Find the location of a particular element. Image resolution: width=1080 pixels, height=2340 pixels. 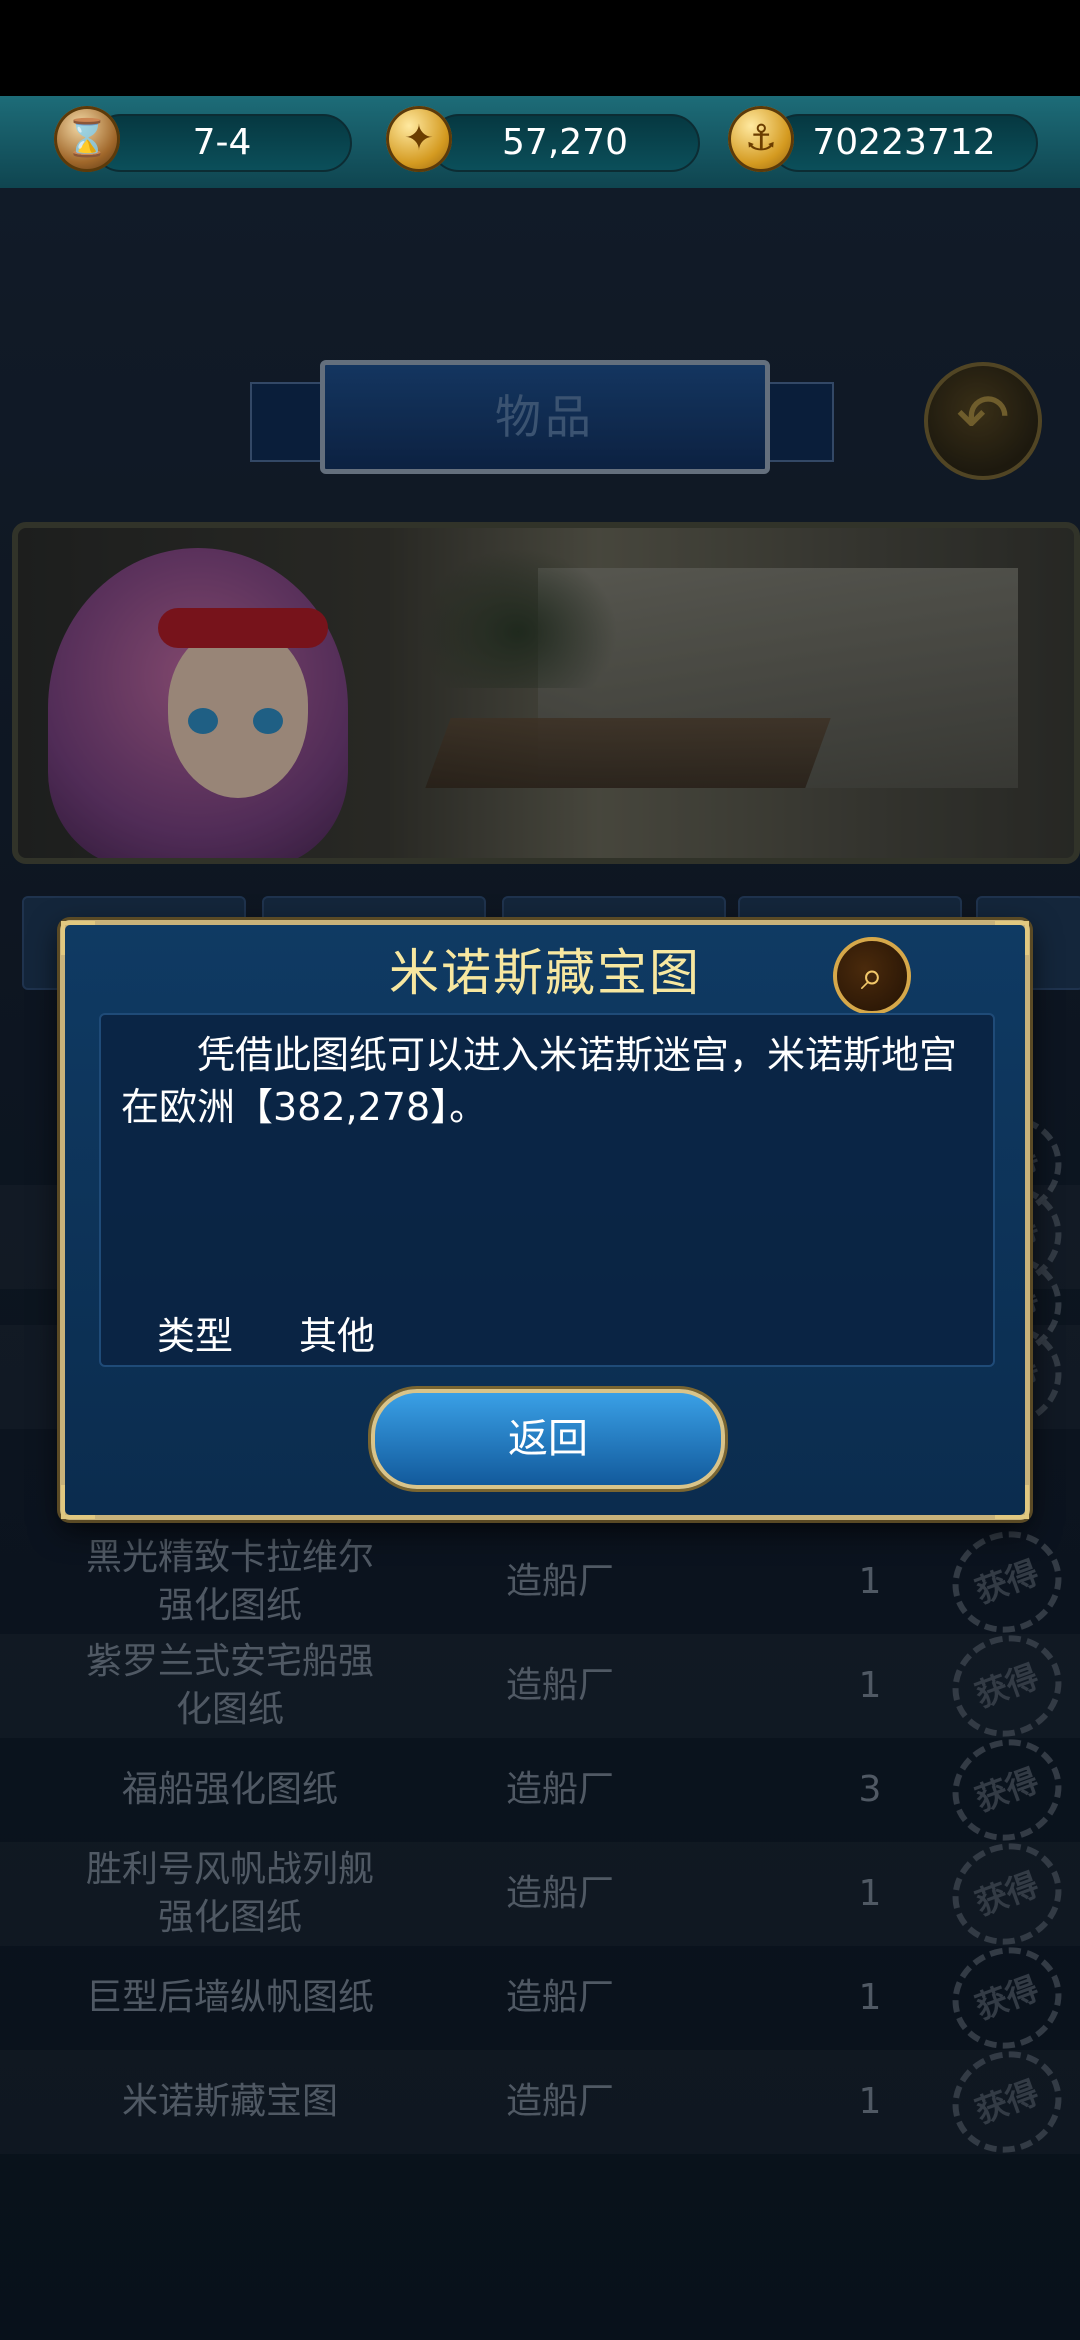

type-value: 其他 is located at coordinates (337, 1336).